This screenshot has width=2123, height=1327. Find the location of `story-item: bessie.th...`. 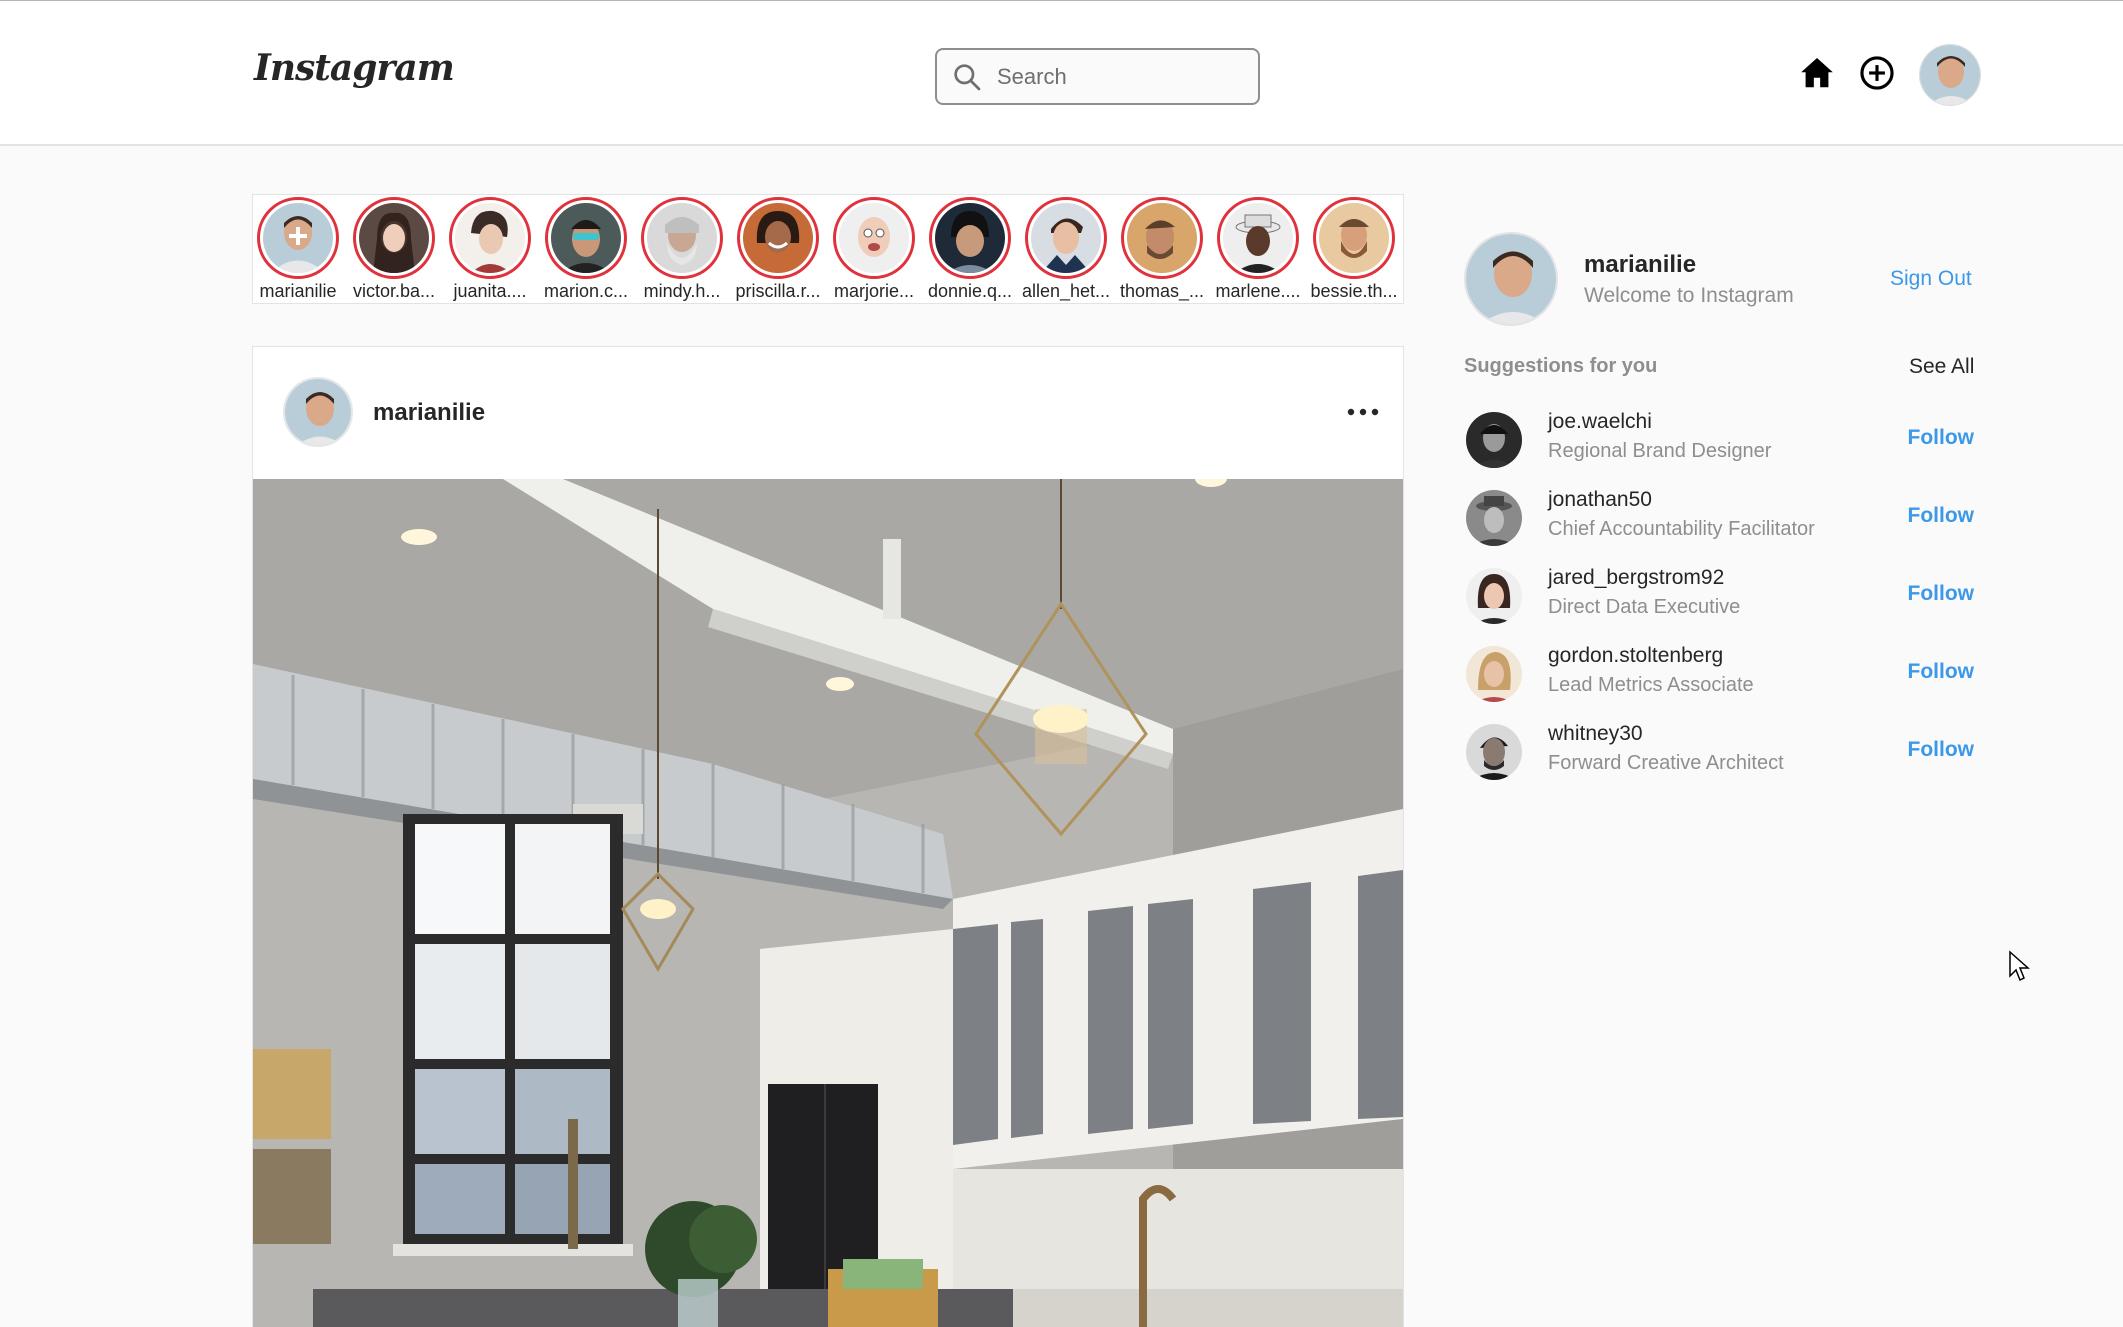

story-item: bessie.th... is located at coordinates (1354, 250).